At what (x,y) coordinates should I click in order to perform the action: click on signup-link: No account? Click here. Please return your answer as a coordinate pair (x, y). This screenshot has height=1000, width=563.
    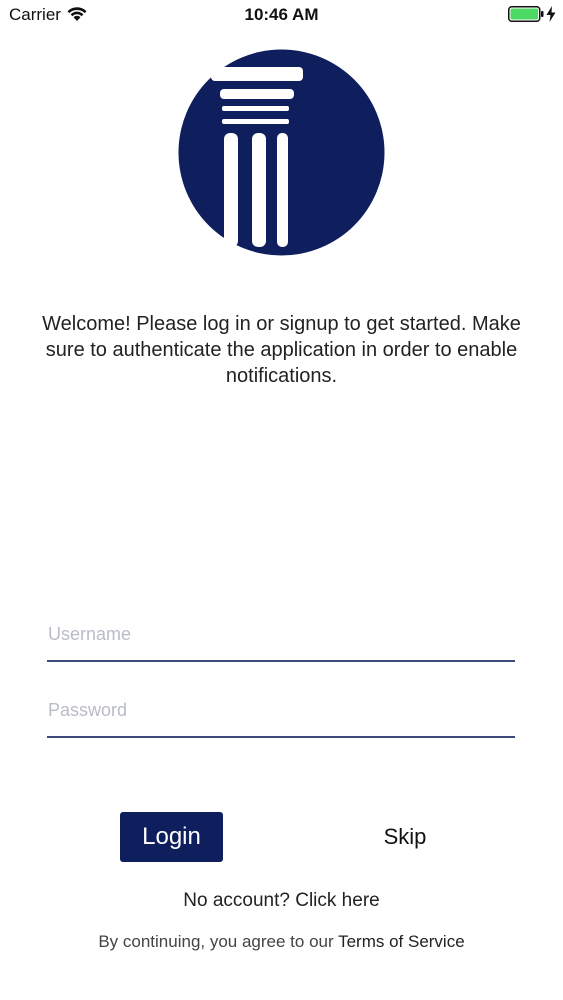
    Looking at the image, I should click on (281, 901).